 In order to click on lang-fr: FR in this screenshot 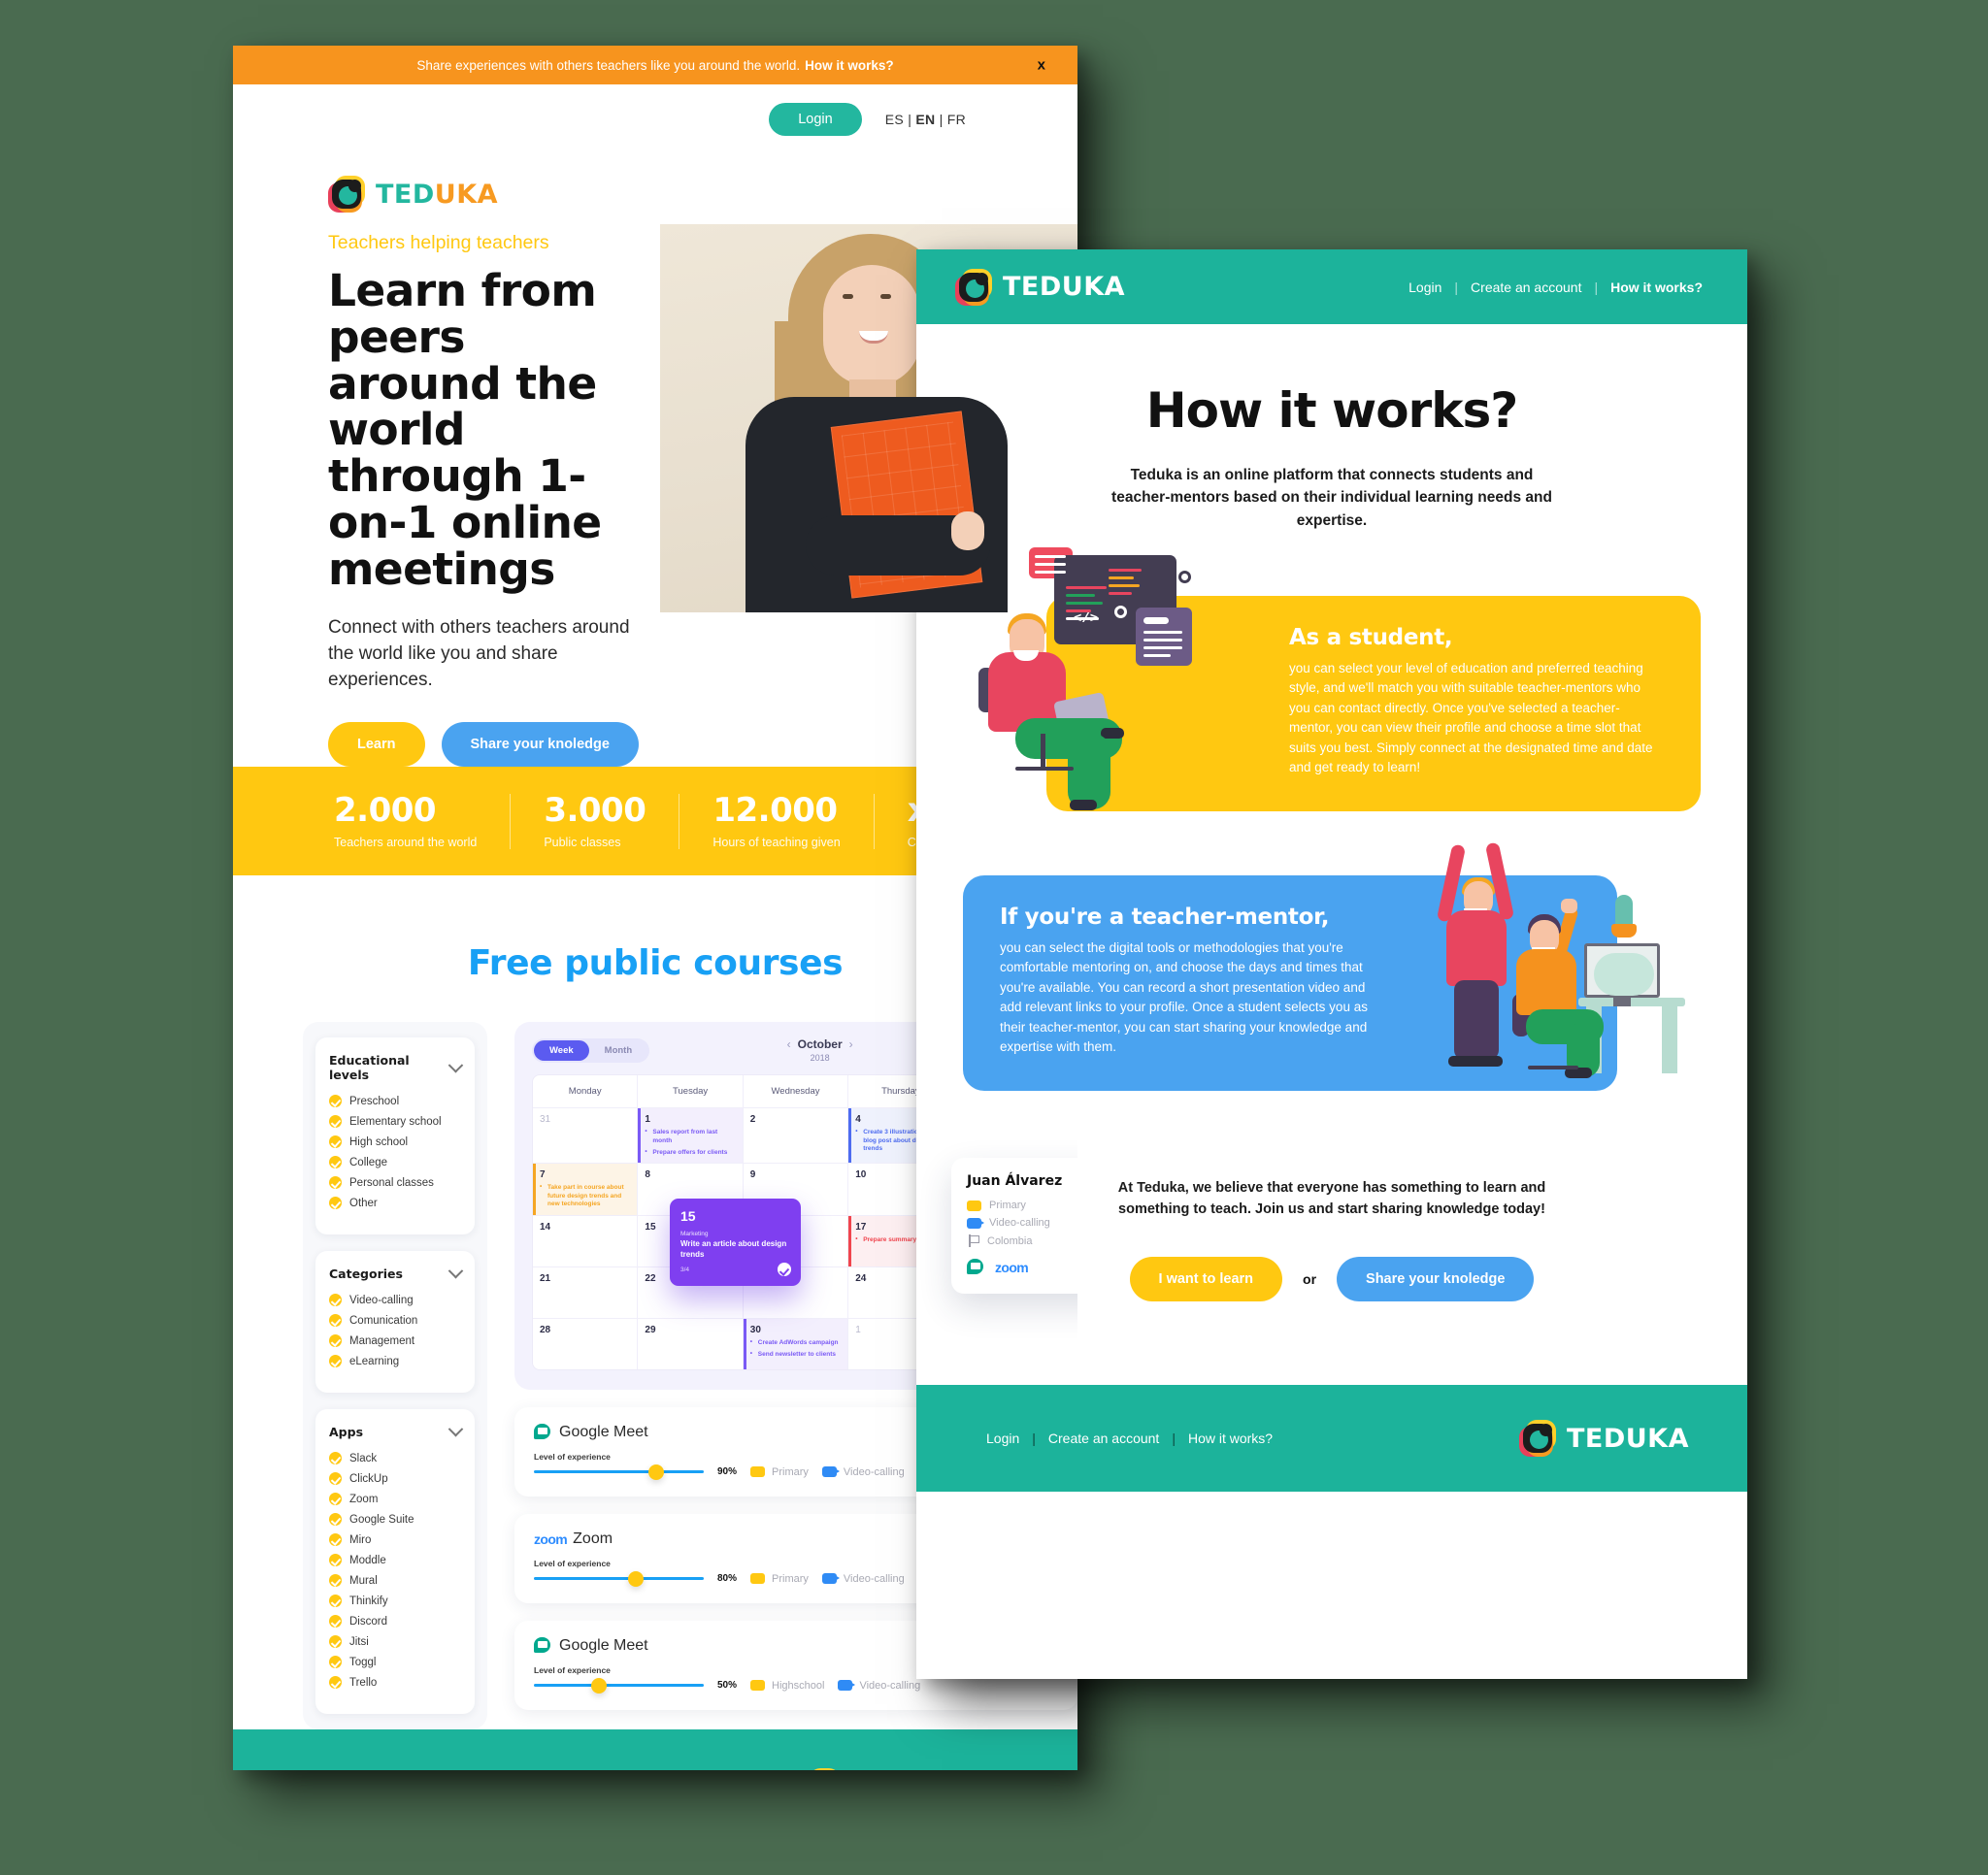, I will do `click(957, 119)`.